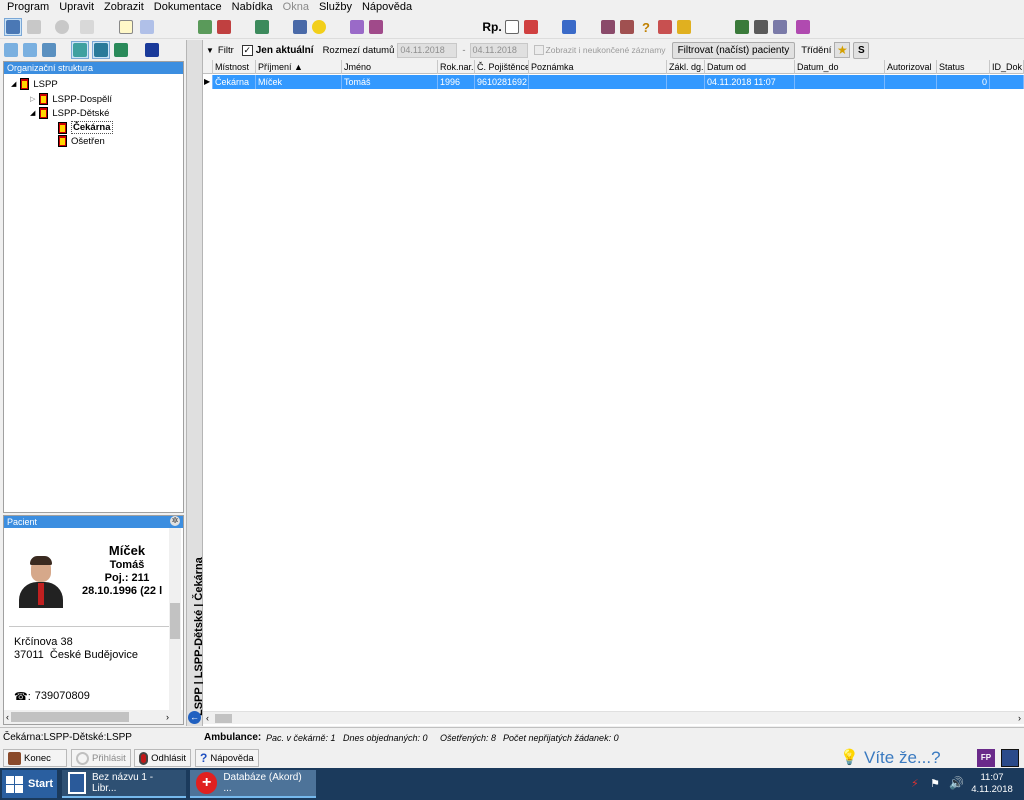 Image resolution: width=1024 pixels, height=800 pixels. What do you see at coordinates (803, 27) in the screenshot?
I see `abacus-button` at bounding box center [803, 27].